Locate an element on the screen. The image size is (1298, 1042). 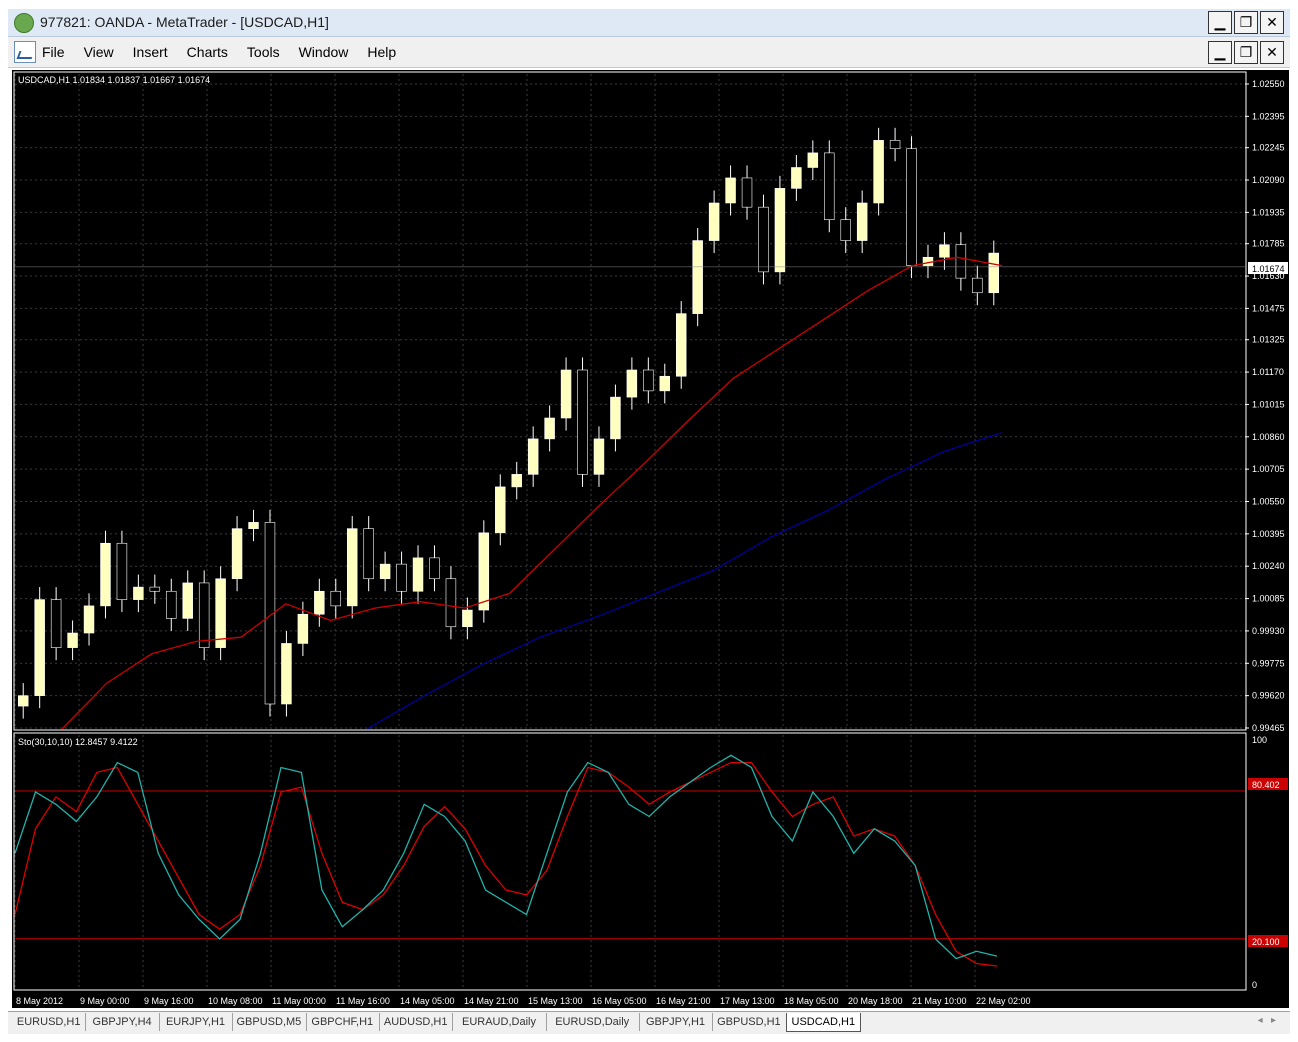
minimize-icon: ▁ is located at coordinates (1220, 22).